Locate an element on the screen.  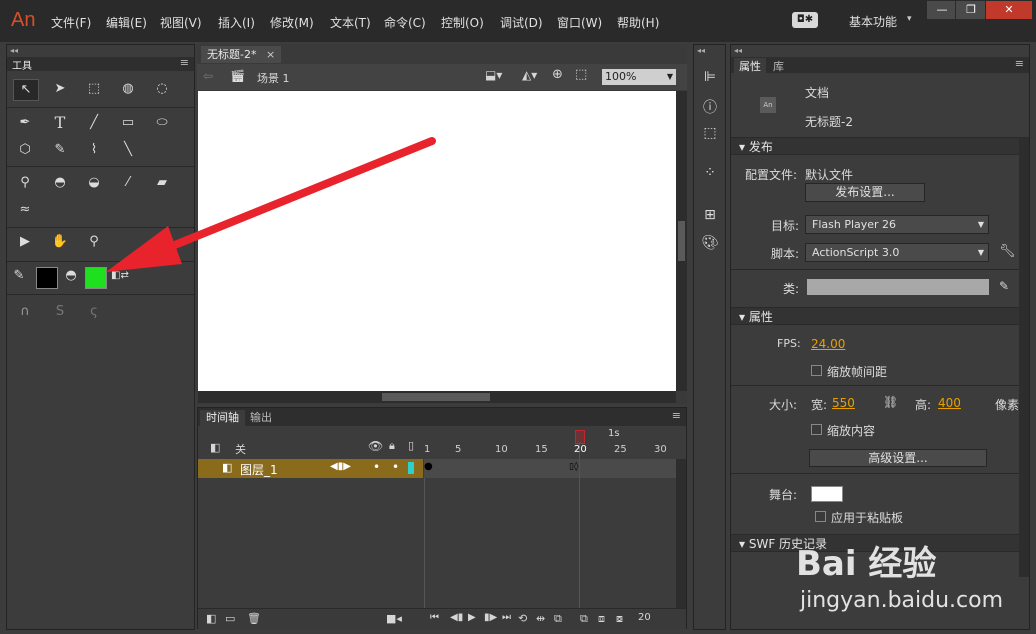
layer-folder-icon: ◧ is located at coordinates (215, 447).